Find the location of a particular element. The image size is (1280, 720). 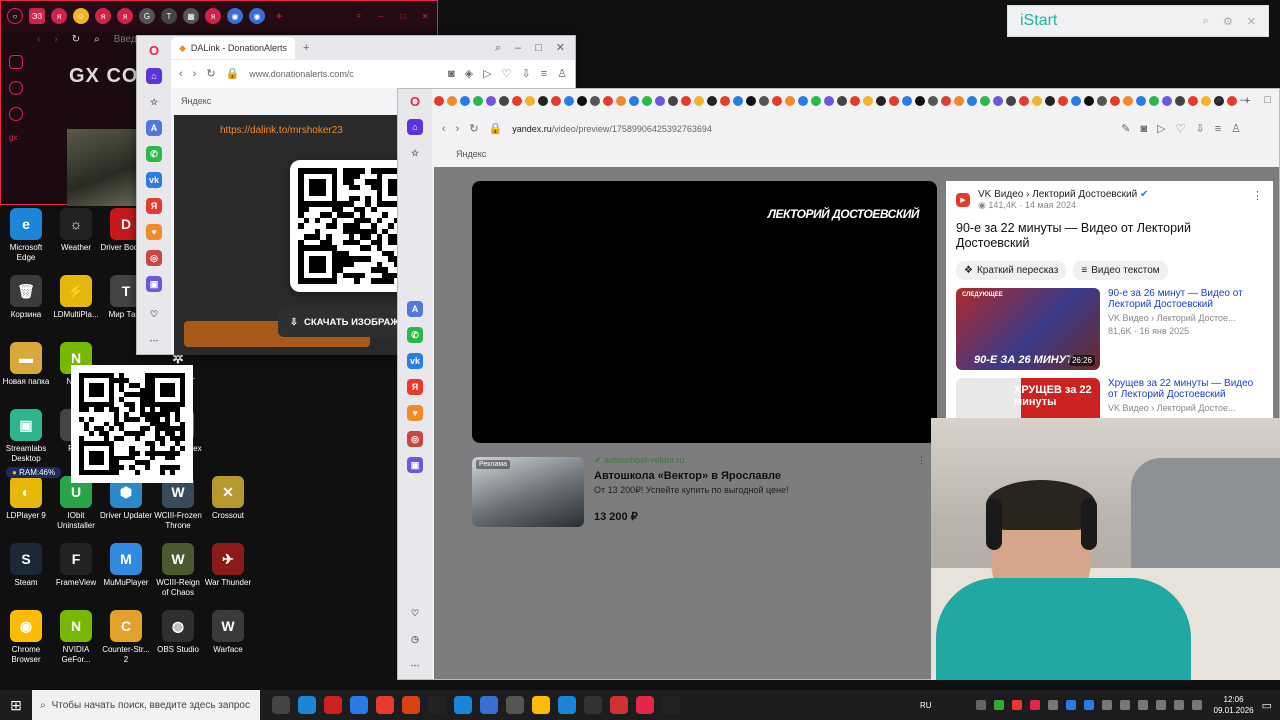

facebook-icon is located at coordinates (359, 705).